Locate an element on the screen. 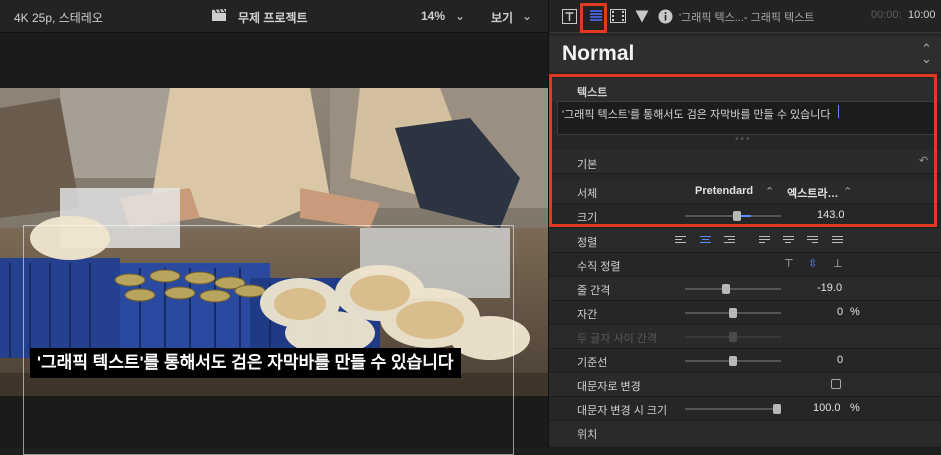  tracking-unit: % is located at coordinates (855, 312).